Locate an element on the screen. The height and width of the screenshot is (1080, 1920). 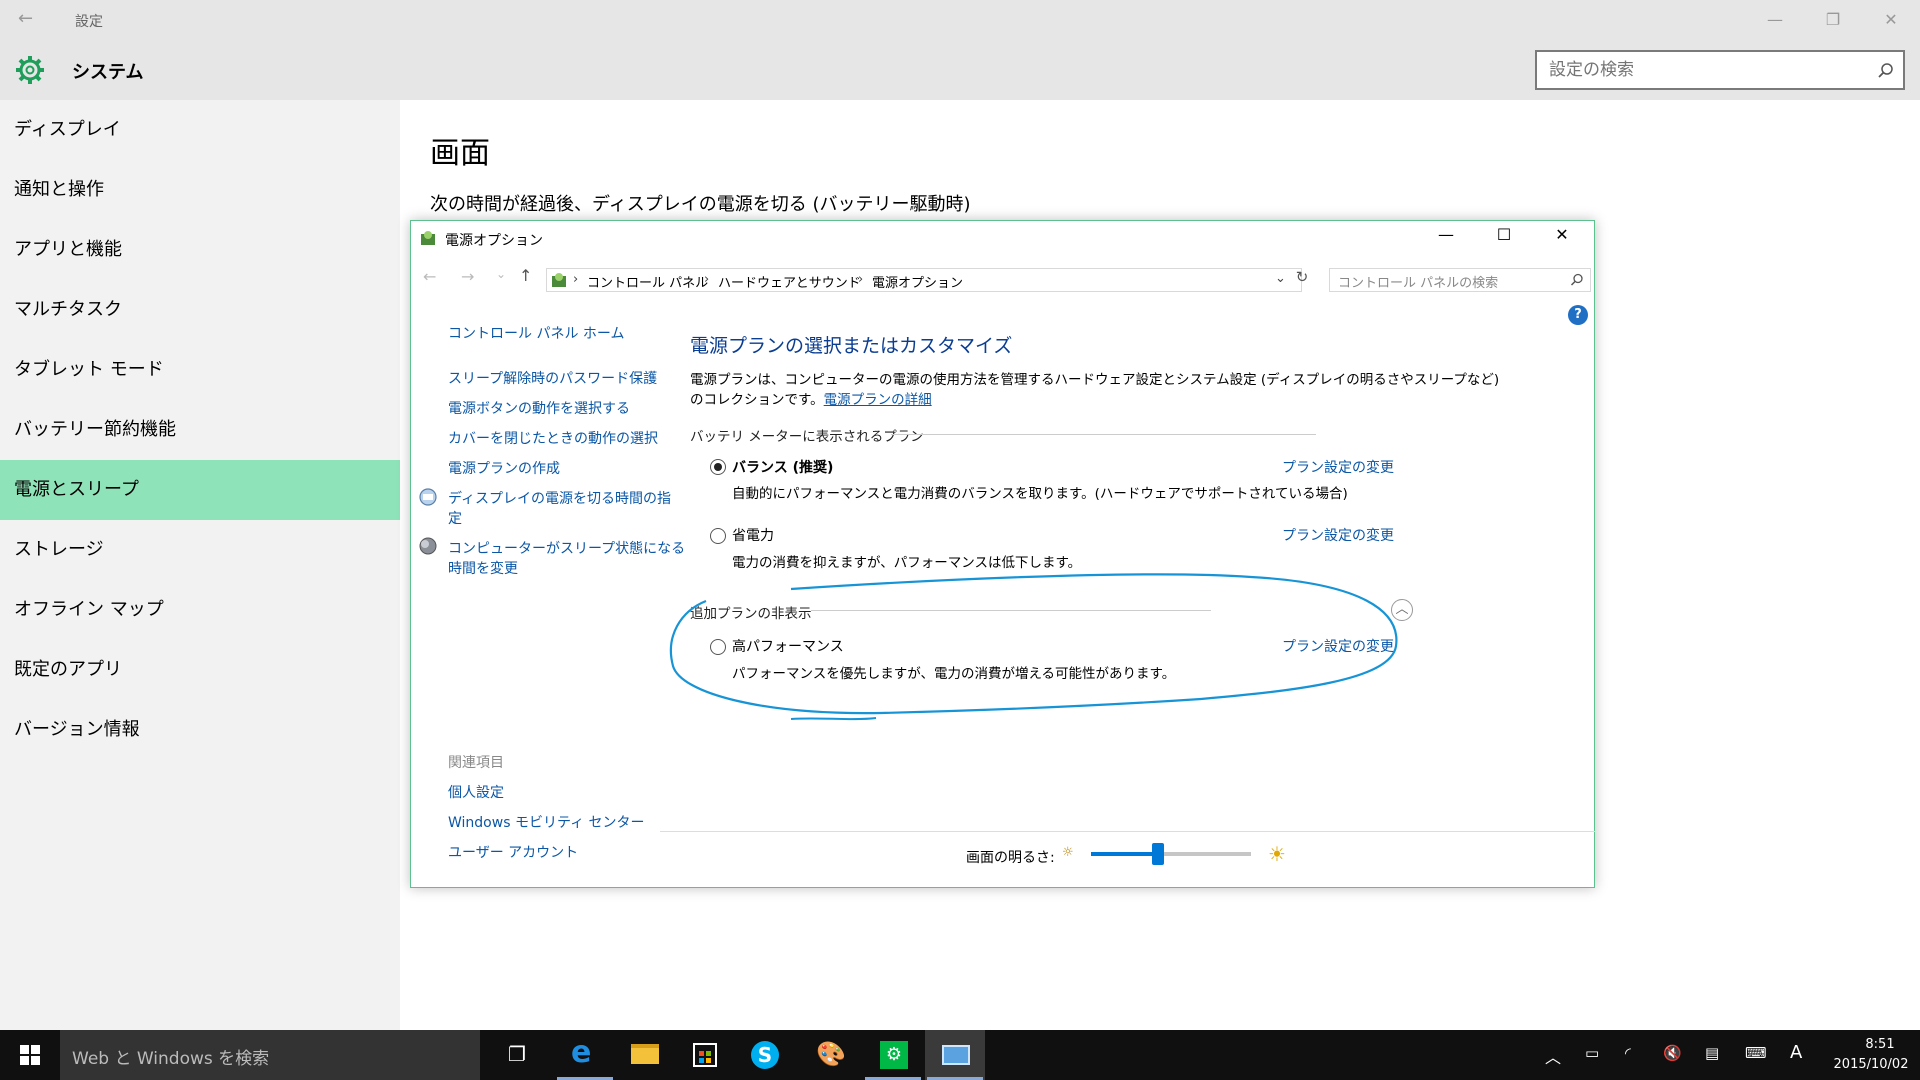
window-title: 設定 is located at coordinates (89, 22).